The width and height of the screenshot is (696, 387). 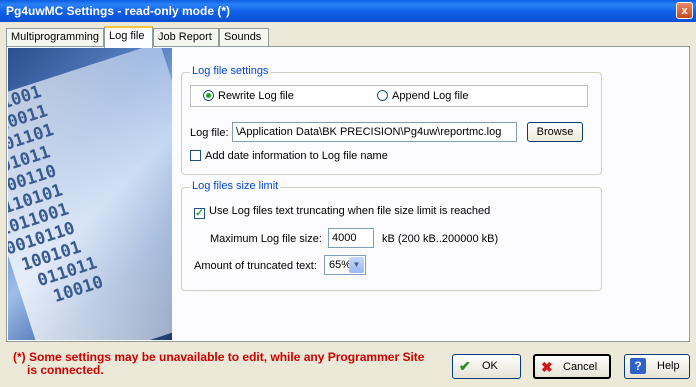 What do you see at coordinates (572, 366) in the screenshot?
I see `cancel-button: ✖ Cancel` at bounding box center [572, 366].